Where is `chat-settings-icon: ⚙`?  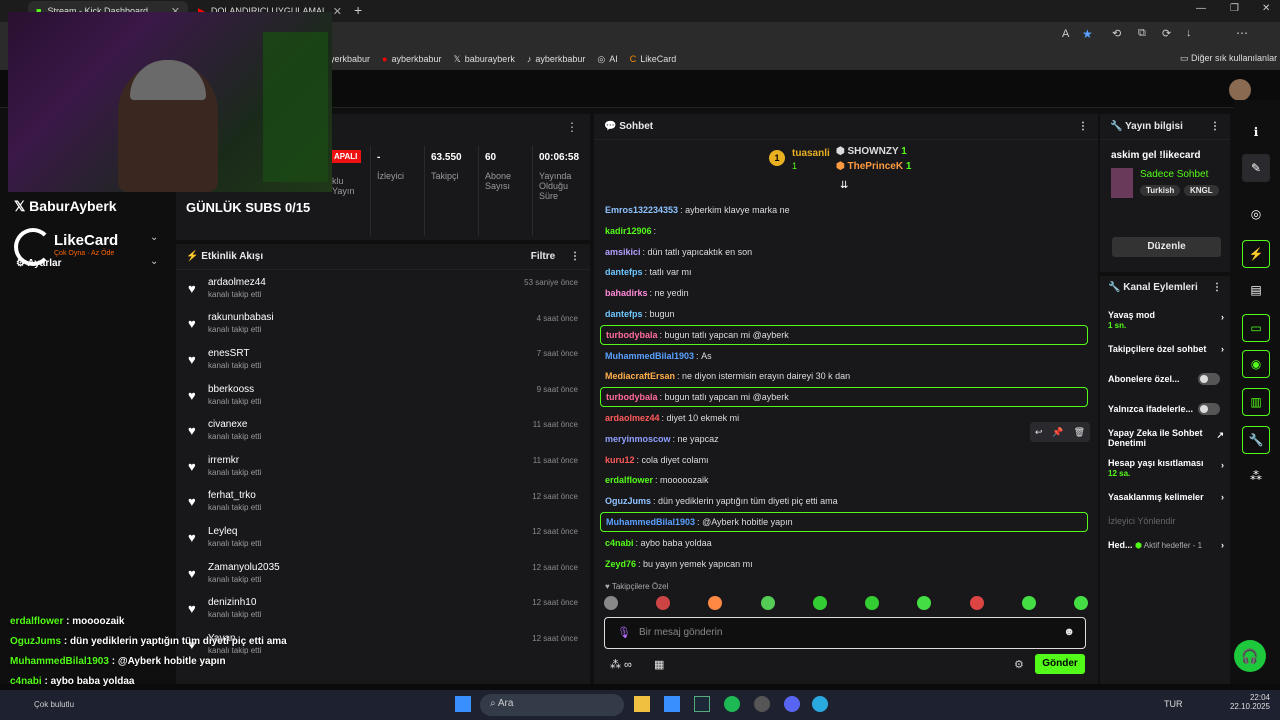 chat-settings-icon: ⚙ is located at coordinates (1019, 664).